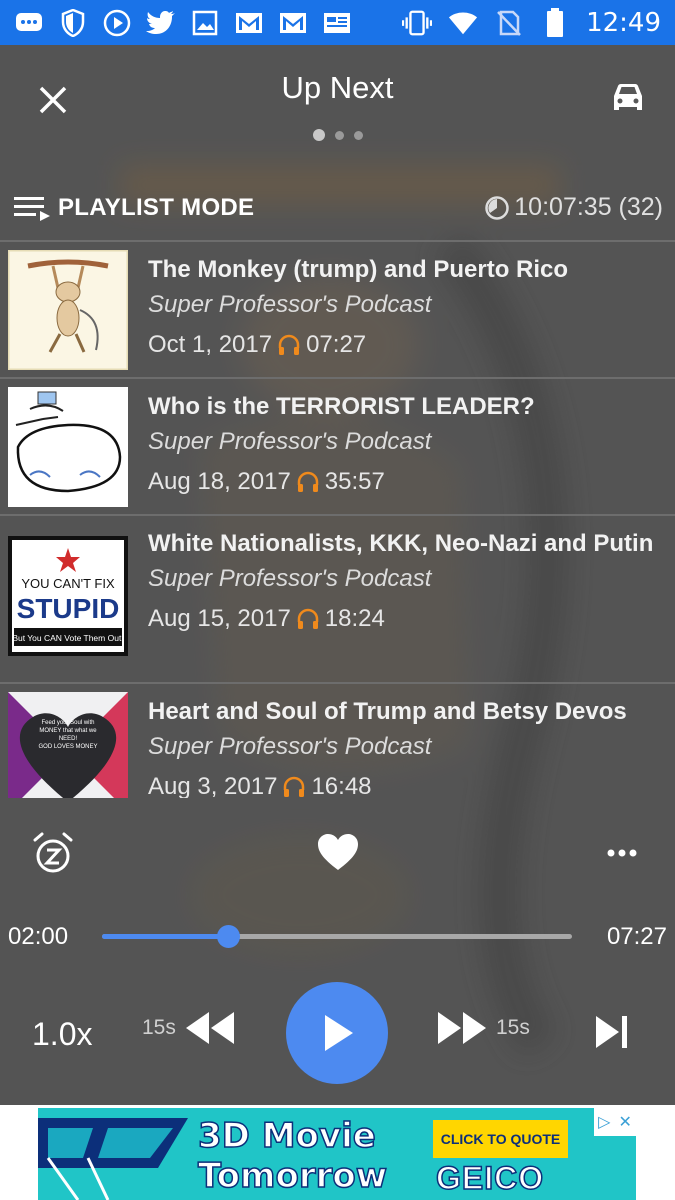 Image resolution: width=675 pixels, height=1200 pixels. What do you see at coordinates (612, 1032) in the screenshot?
I see `skip-next-button` at bounding box center [612, 1032].